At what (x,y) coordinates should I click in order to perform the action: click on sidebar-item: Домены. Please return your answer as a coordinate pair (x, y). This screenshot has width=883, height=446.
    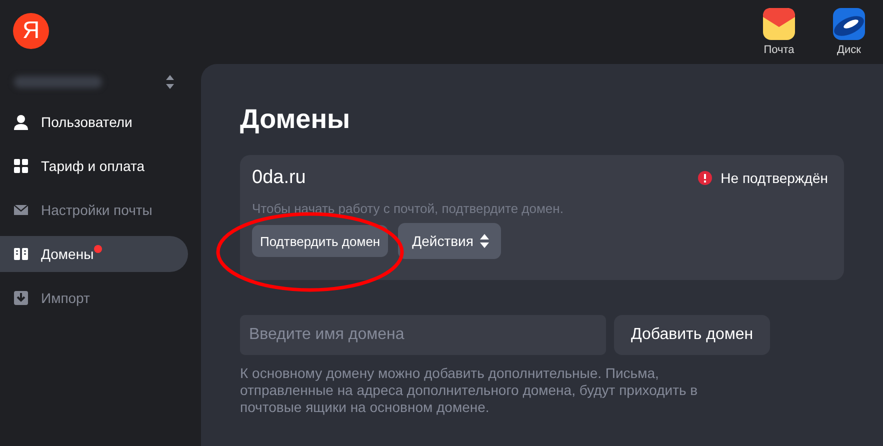
    Looking at the image, I should click on (94, 254).